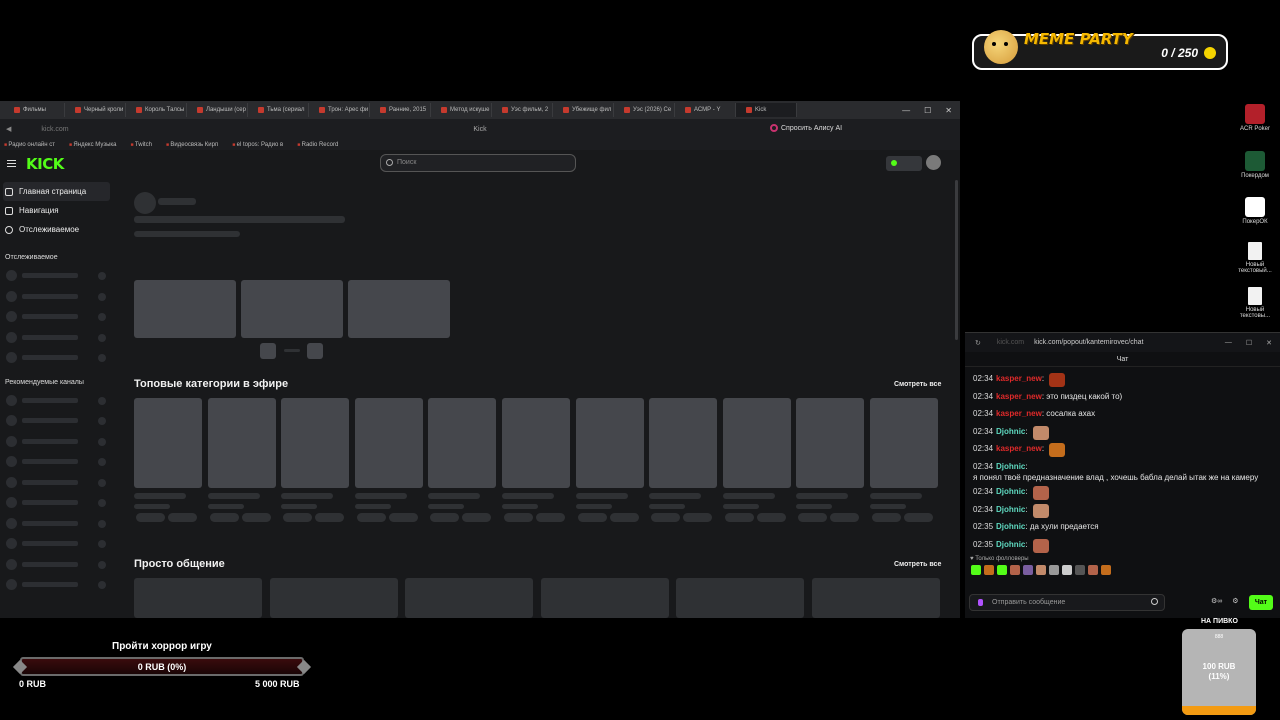 Image resolution: width=1280 pixels, height=720 pixels. What do you see at coordinates (978, 343) in the screenshot?
I see `reload-icon: ↻` at bounding box center [978, 343].